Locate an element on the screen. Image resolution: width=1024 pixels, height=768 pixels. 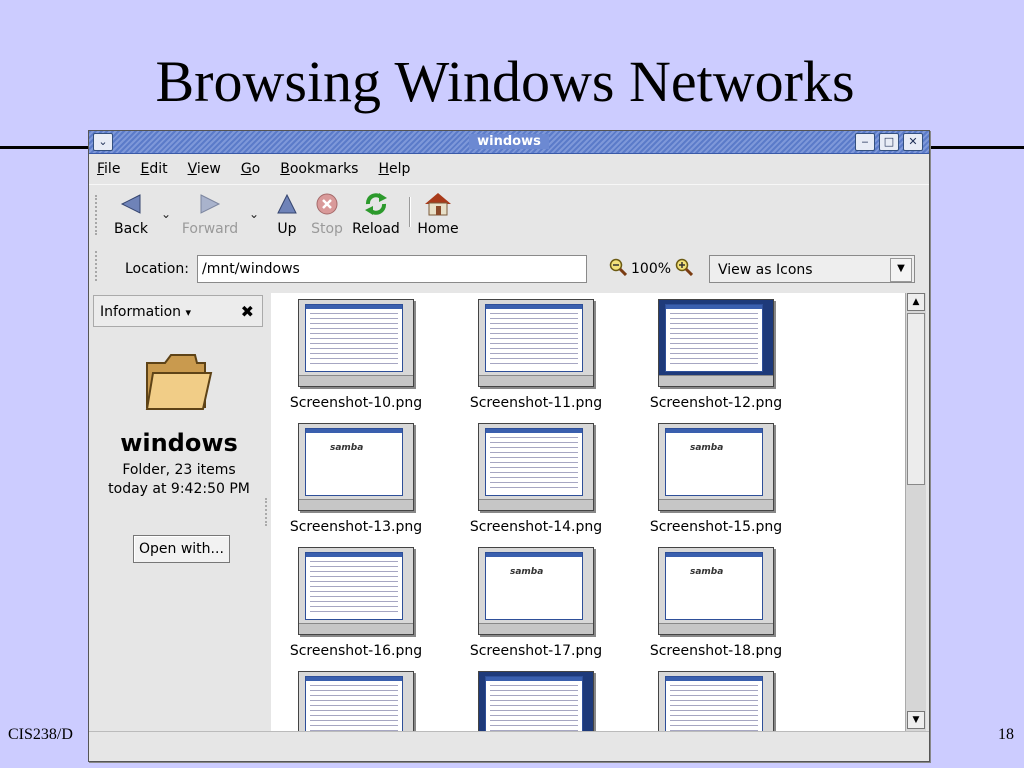
page-number: 18 is located at coordinates (1006, 734).